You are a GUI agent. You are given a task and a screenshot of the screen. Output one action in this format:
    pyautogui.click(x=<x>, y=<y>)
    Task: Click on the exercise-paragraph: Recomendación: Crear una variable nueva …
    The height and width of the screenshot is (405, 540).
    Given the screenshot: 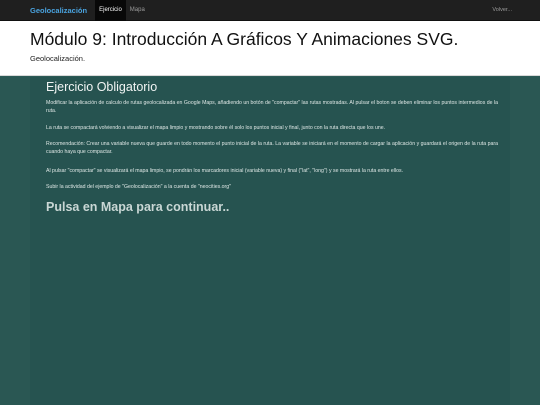 What is the action you would take?
    pyautogui.click(x=272, y=148)
    